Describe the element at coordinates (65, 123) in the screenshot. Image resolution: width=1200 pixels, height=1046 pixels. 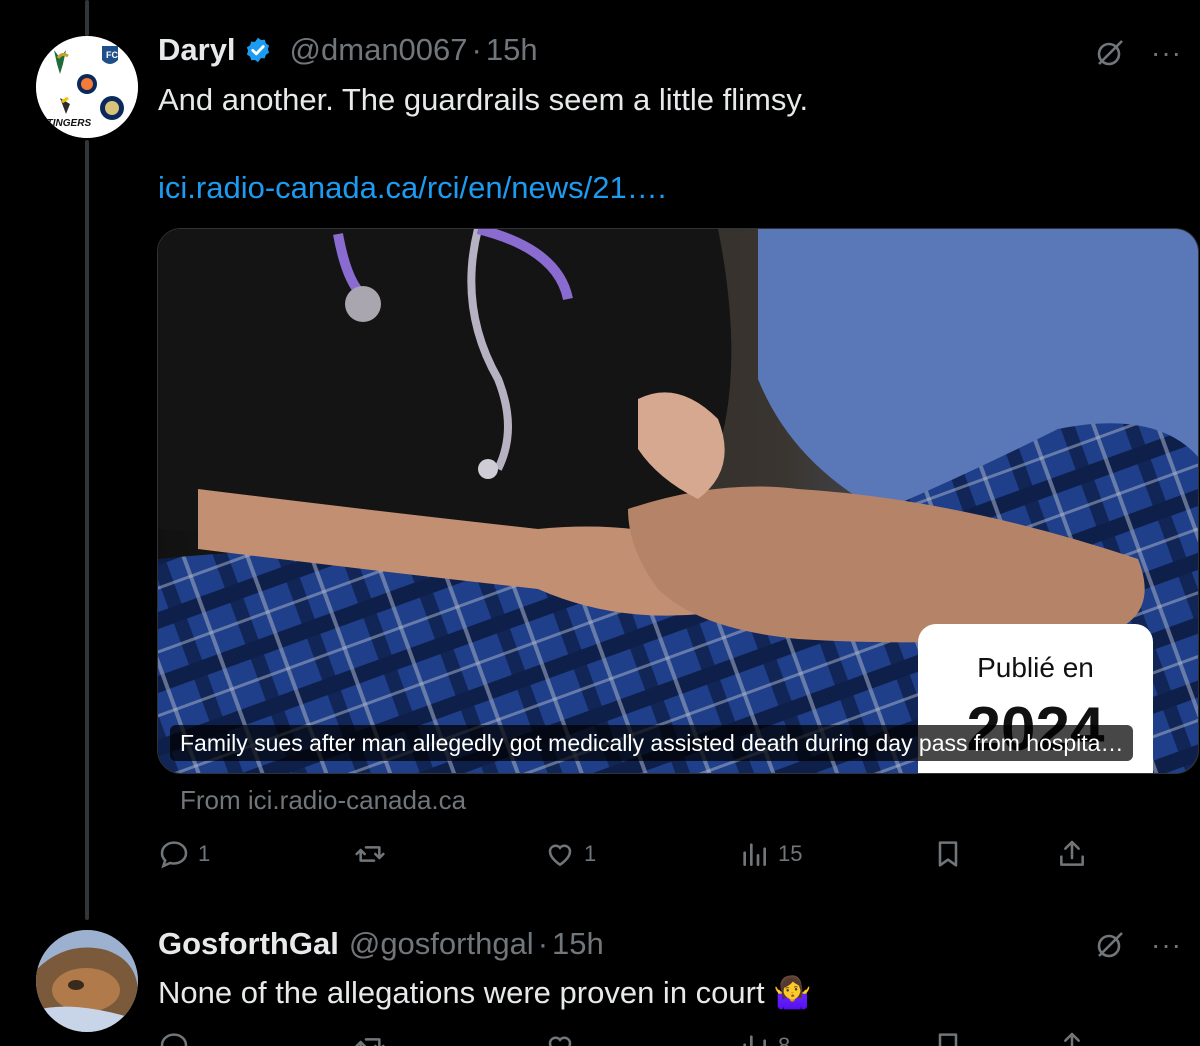
I see `avatar-wordmark: STINGERS` at that location.